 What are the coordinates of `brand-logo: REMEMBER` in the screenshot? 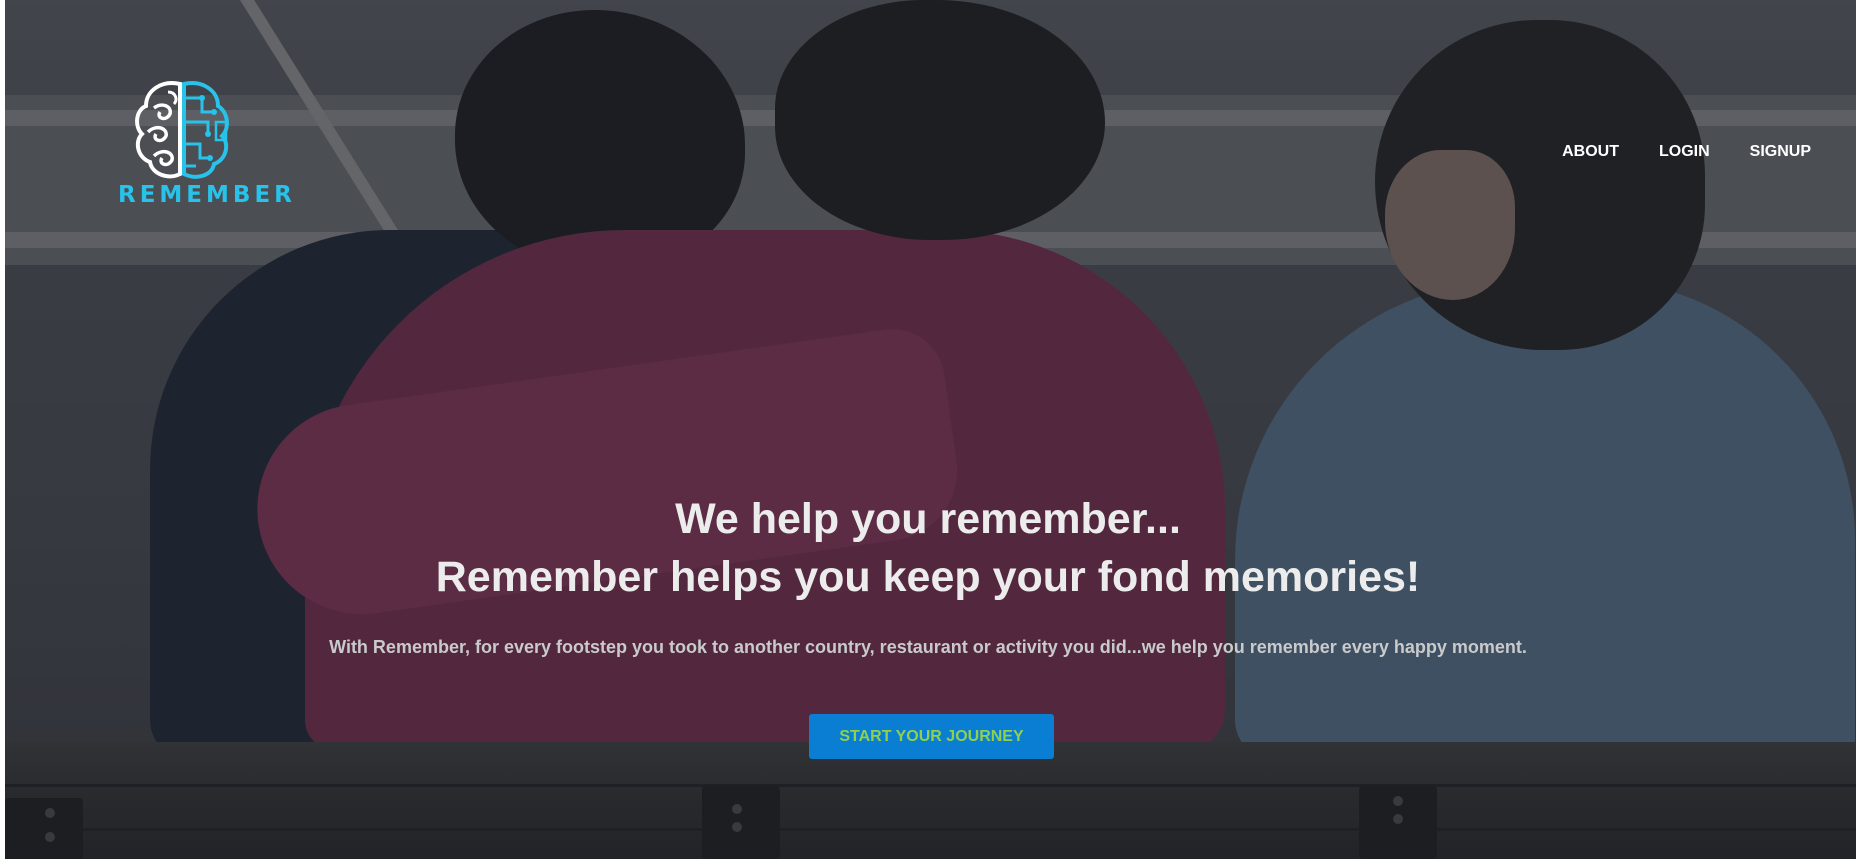 It's located at (201, 145).